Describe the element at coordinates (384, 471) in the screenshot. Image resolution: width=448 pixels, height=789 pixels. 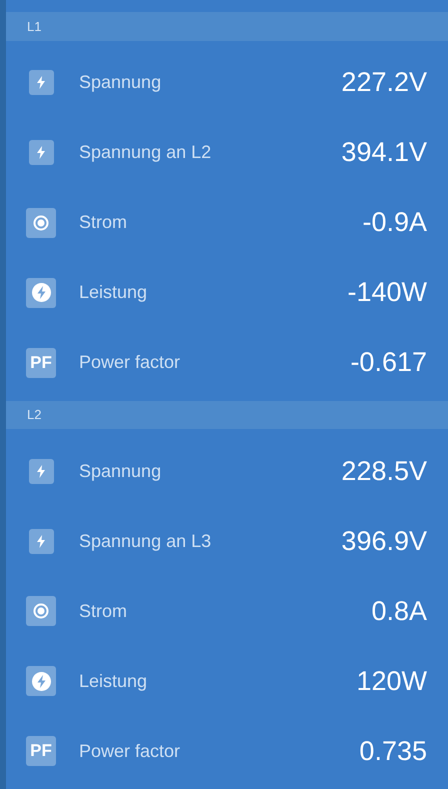
I see `row-value: 228.5V` at that location.